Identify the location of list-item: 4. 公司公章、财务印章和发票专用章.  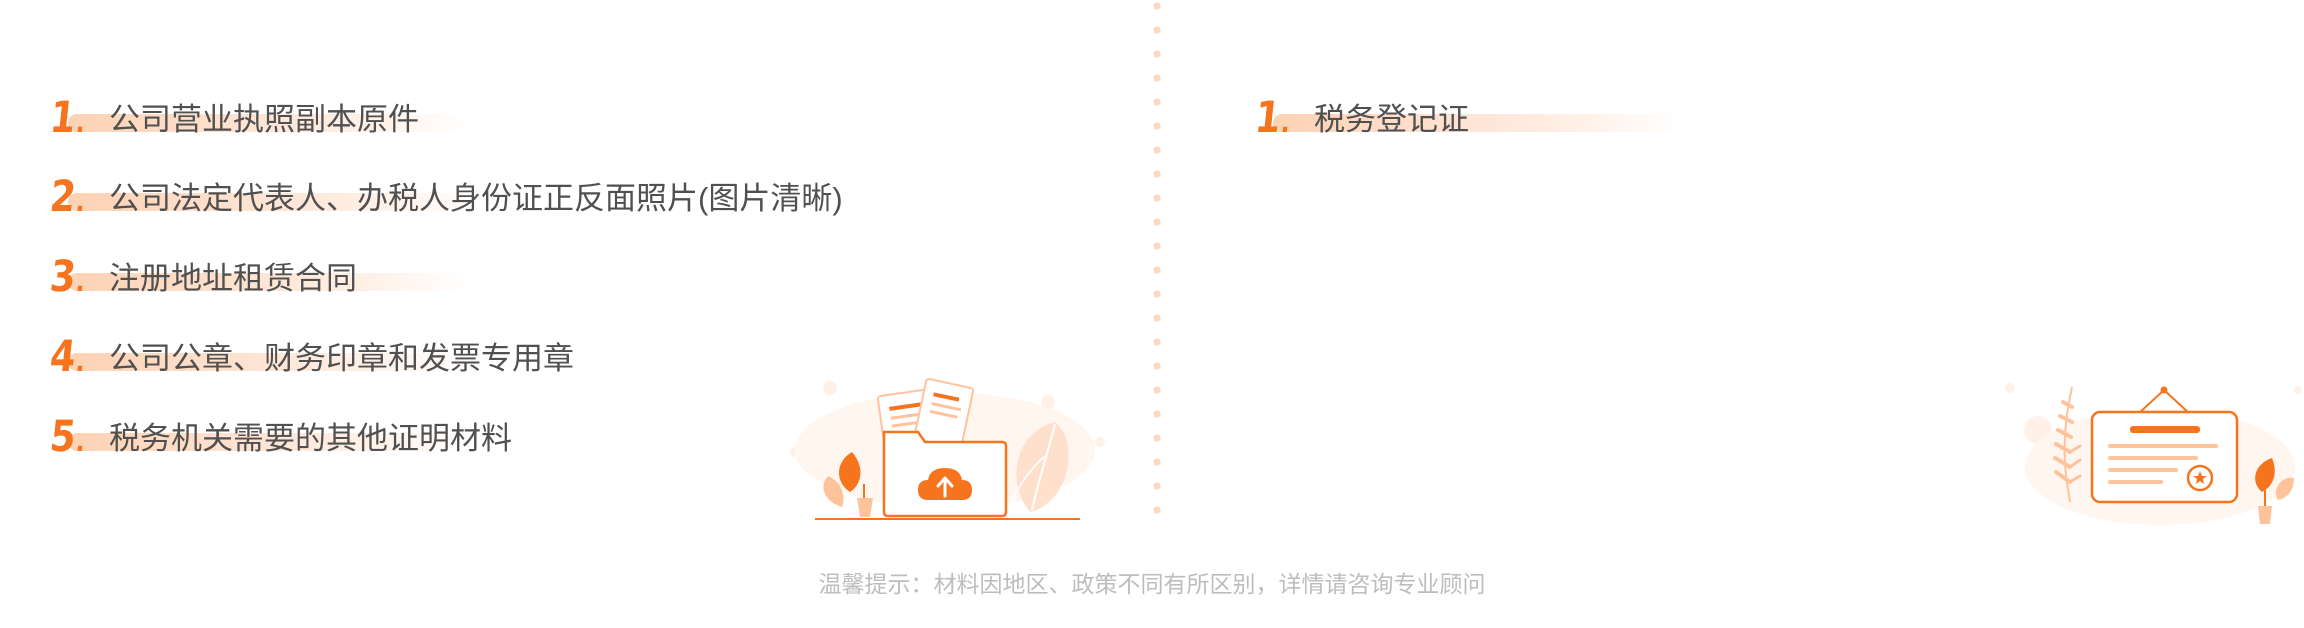
(310, 357).